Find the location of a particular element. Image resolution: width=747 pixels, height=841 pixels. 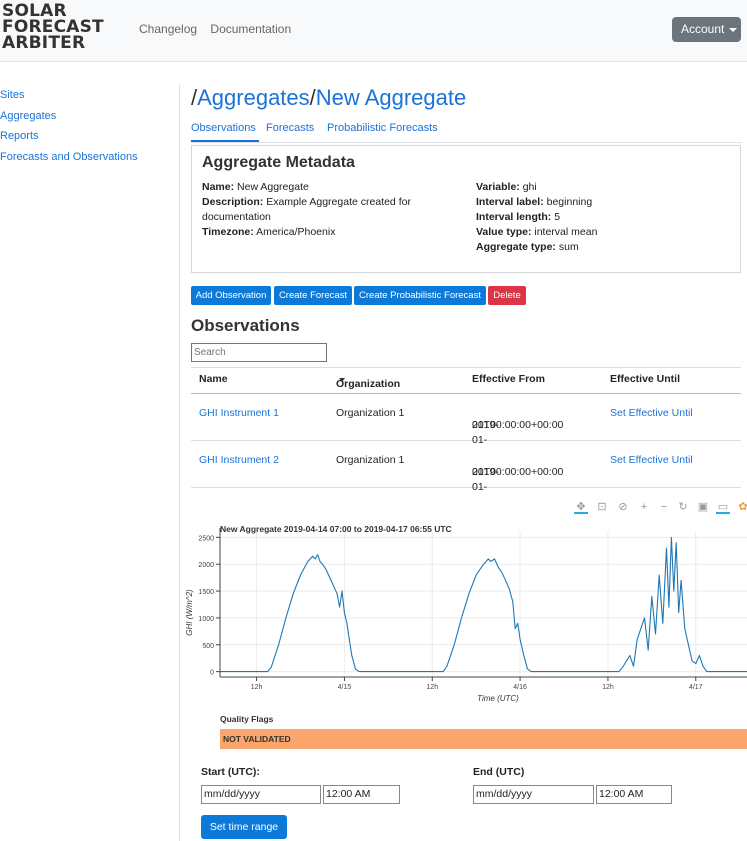

timezone-label: Timezone: is located at coordinates (228, 232).